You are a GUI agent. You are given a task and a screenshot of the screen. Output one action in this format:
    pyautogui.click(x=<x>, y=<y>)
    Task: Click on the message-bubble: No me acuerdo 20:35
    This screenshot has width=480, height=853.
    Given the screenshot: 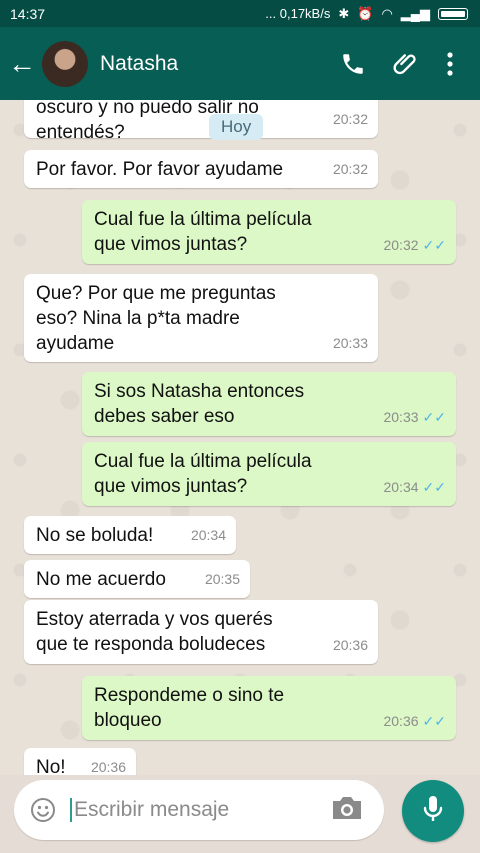 What is the action you would take?
    pyautogui.click(x=137, y=579)
    